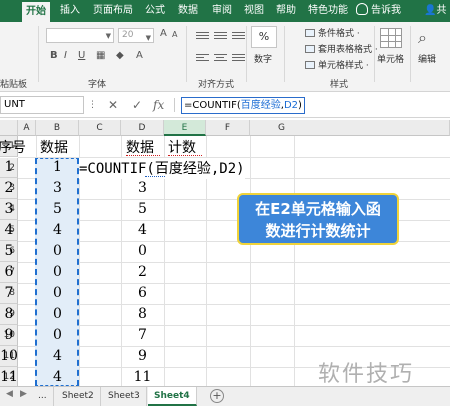 The image size is (450, 406). What do you see at coordinates (54, 147) in the screenshot?
I see `header-data-b: 数据` at bounding box center [54, 147].